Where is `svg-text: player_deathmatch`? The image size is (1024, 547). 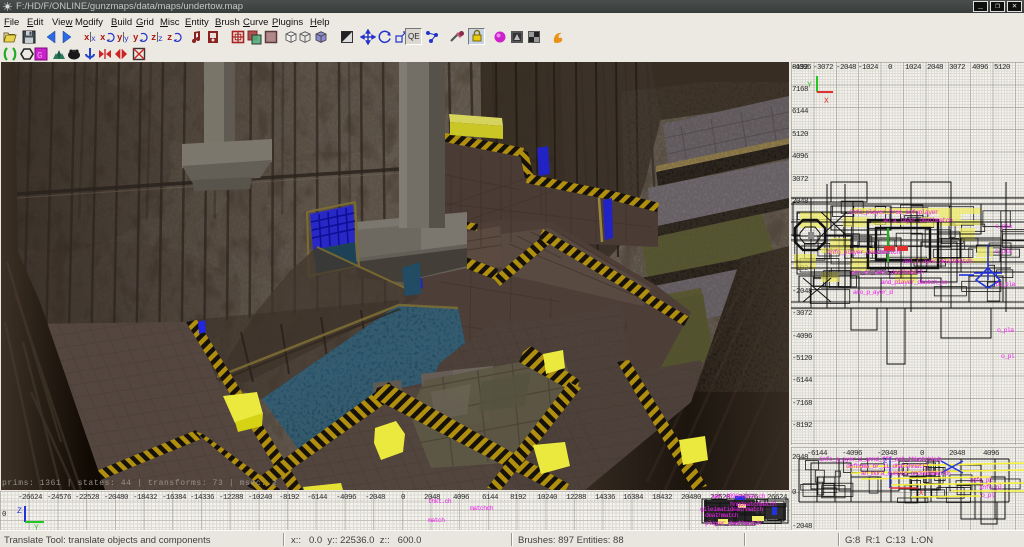 svg-text: player_deathmatch is located at coordinates (733, 523).